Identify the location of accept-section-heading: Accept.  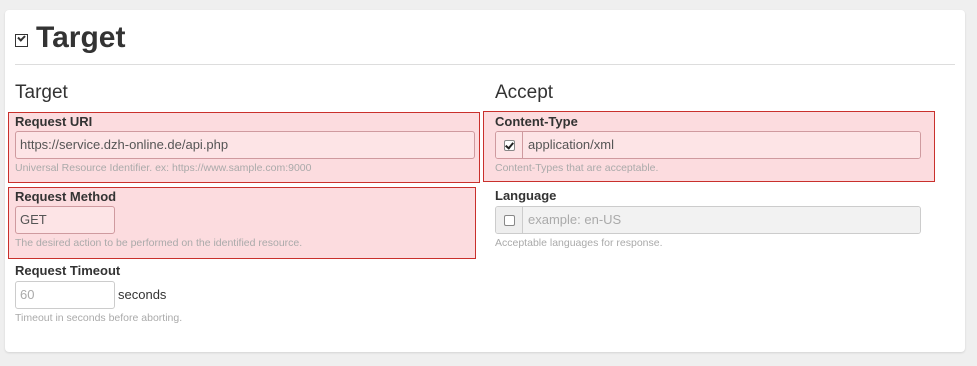
(524, 92).